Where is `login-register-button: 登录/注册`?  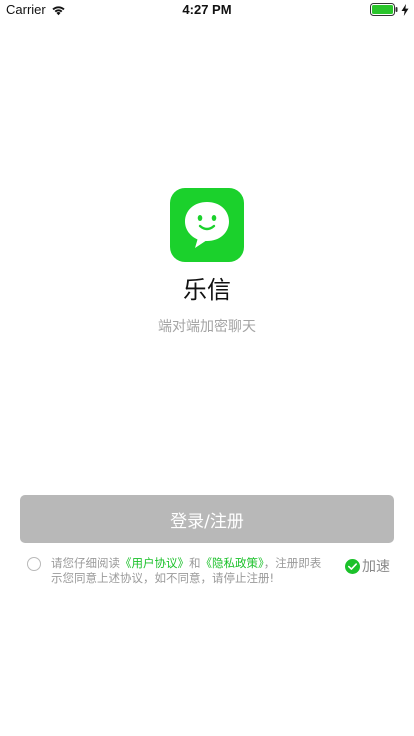
login-register-button: 登录/注册 is located at coordinates (207, 519).